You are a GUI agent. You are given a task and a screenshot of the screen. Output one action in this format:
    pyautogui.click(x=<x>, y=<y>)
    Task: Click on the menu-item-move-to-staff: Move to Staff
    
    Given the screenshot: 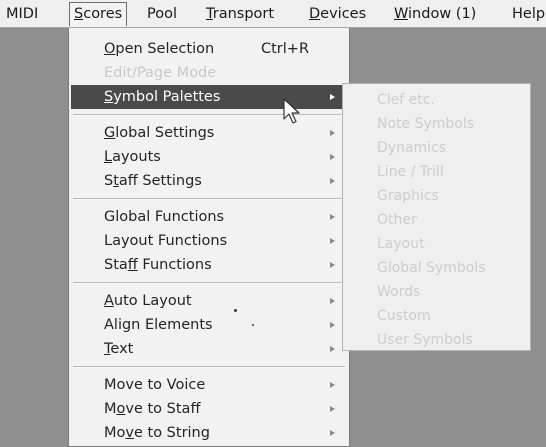 What is the action you would take?
    pyautogui.click(x=209, y=409)
    